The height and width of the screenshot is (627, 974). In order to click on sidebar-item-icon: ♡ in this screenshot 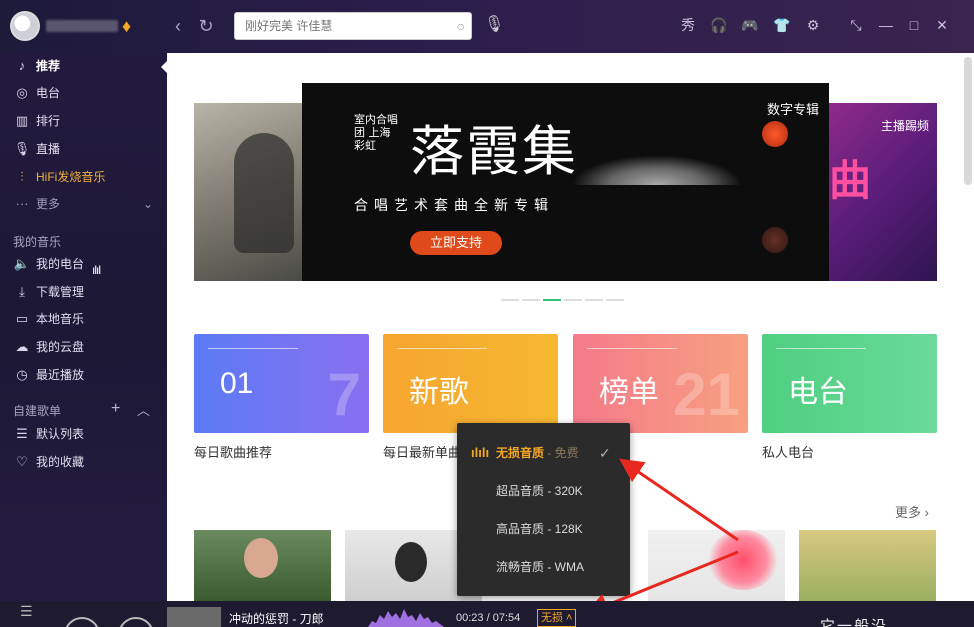, I will do `click(22, 461)`.